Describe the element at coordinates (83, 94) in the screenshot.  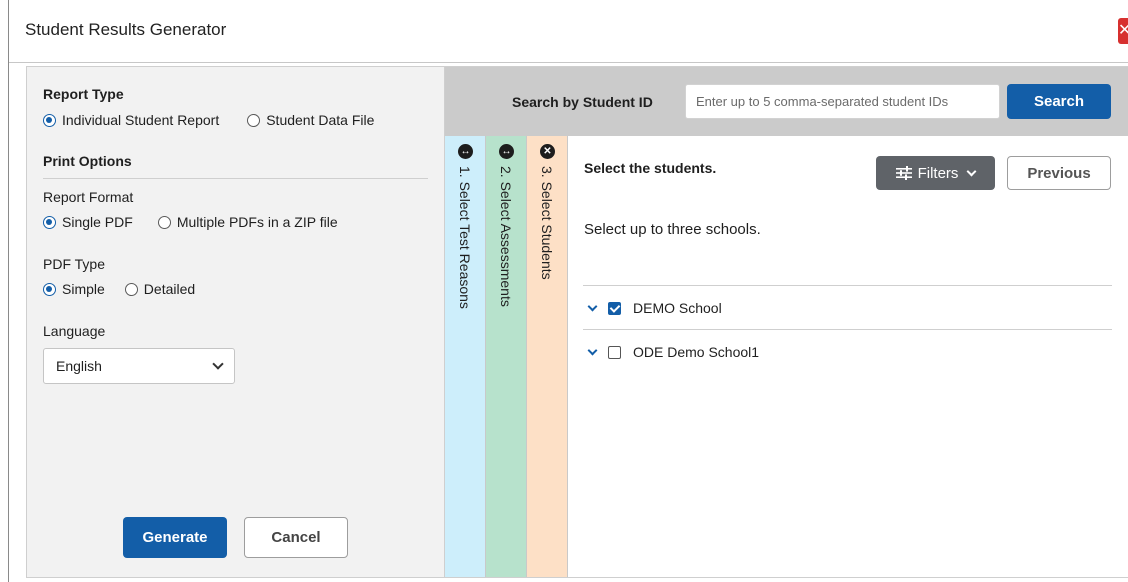
I see `report-type-title: Report Type` at that location.